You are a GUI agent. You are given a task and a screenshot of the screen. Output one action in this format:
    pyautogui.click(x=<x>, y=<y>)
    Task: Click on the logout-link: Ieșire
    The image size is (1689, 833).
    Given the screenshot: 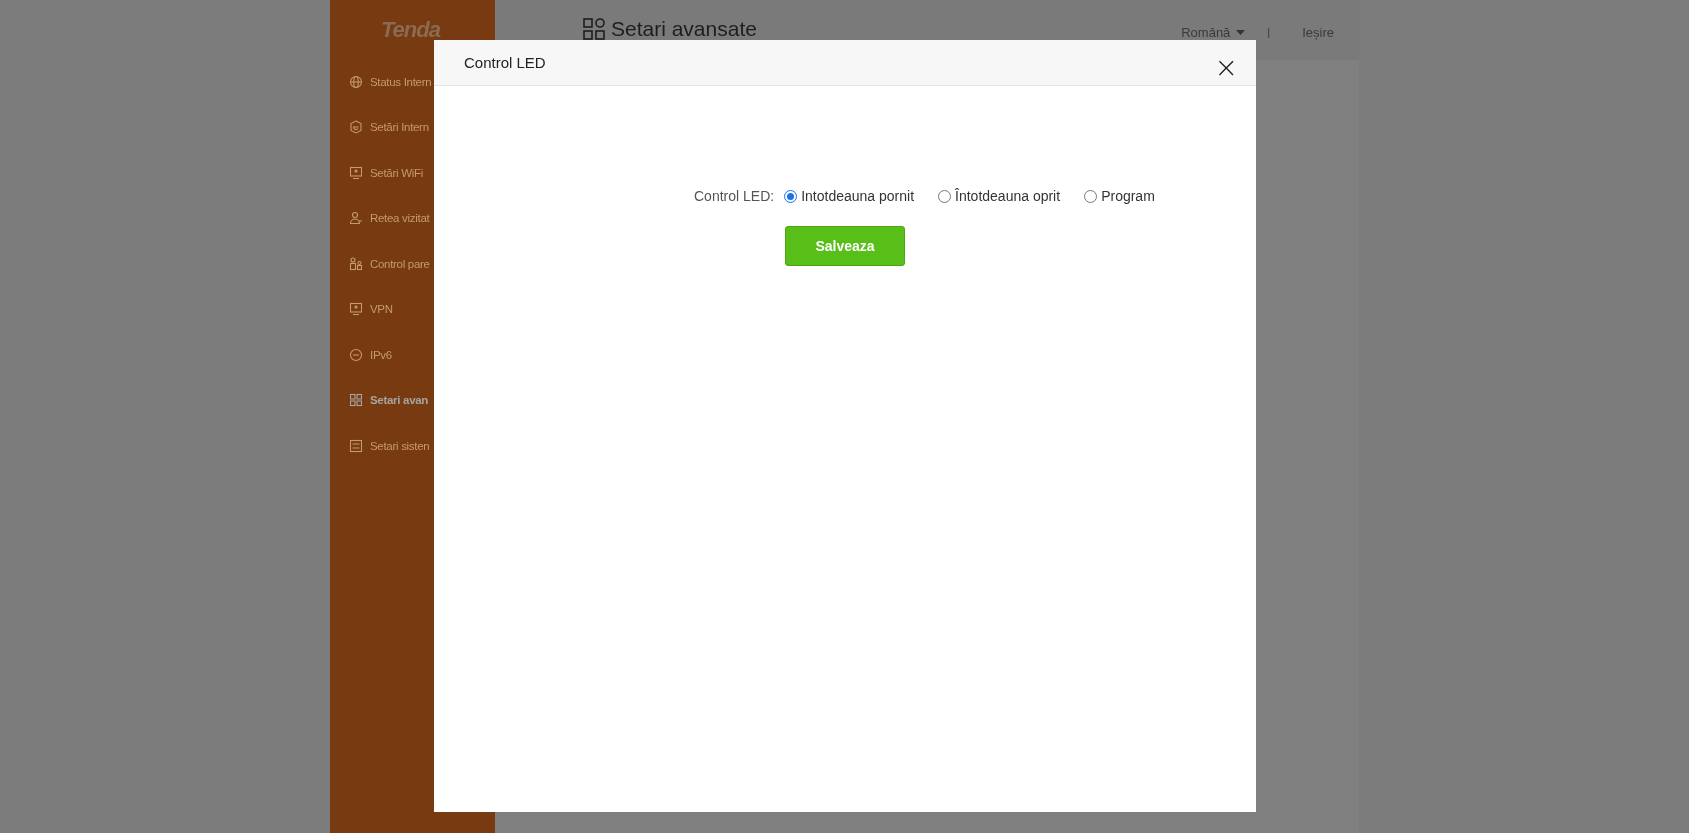 What is the action you would take?
    pyautogui.click(x=1318, y=32)
    